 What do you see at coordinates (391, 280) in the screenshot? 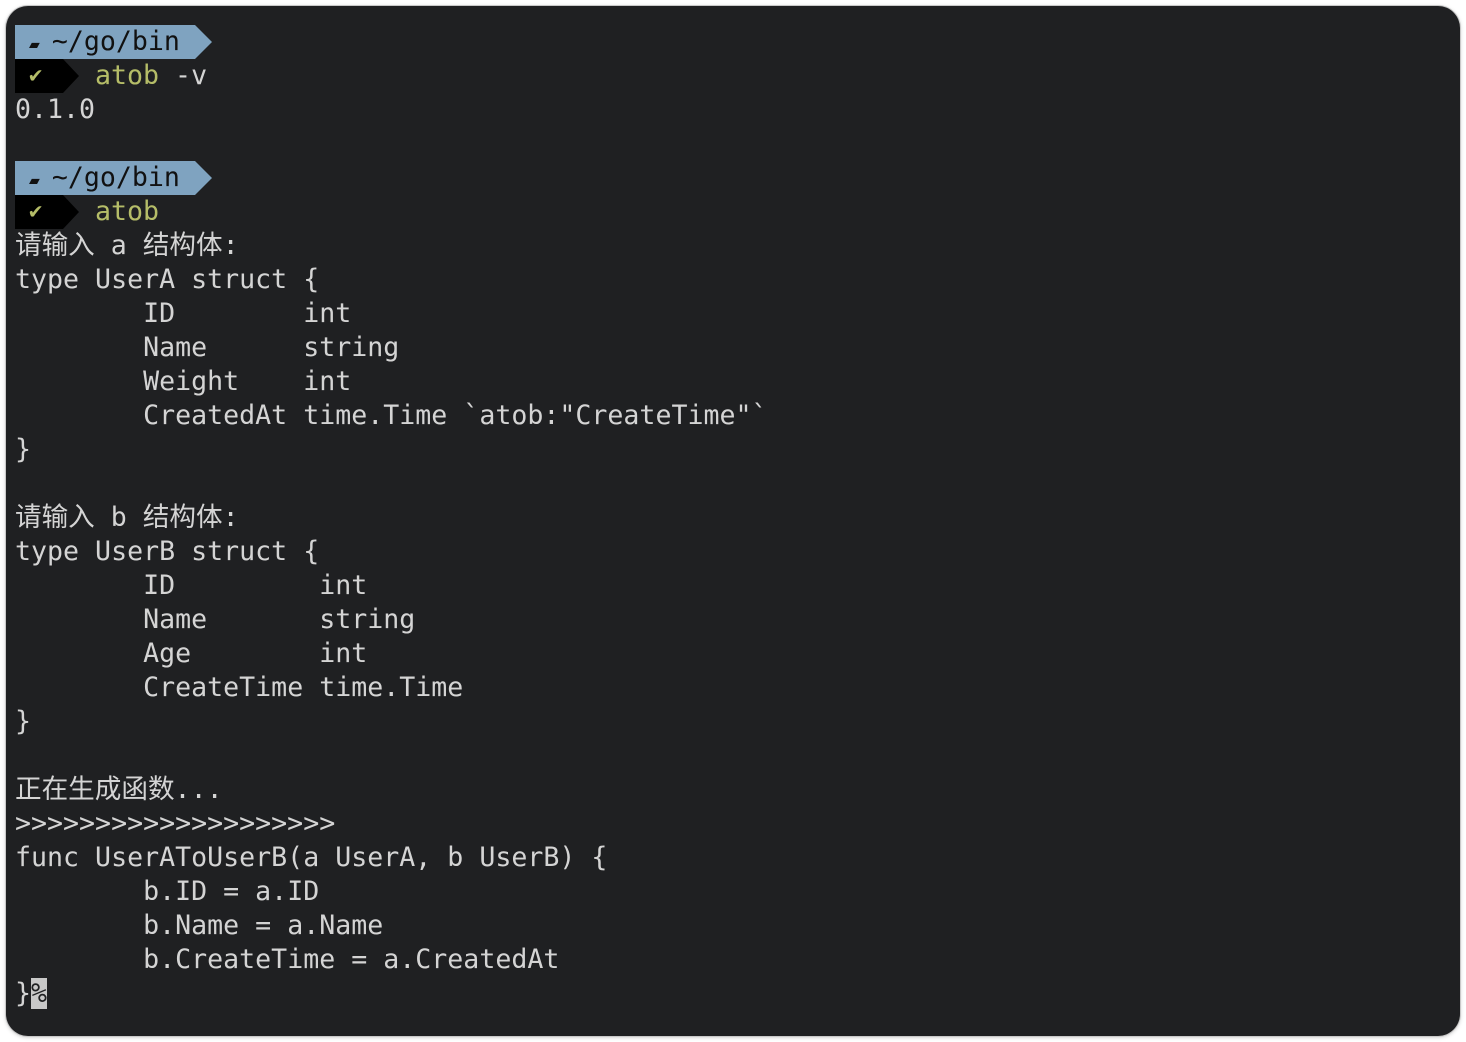
I see `terminal-line: type UserA struct {` at bounding box center [391, 280].